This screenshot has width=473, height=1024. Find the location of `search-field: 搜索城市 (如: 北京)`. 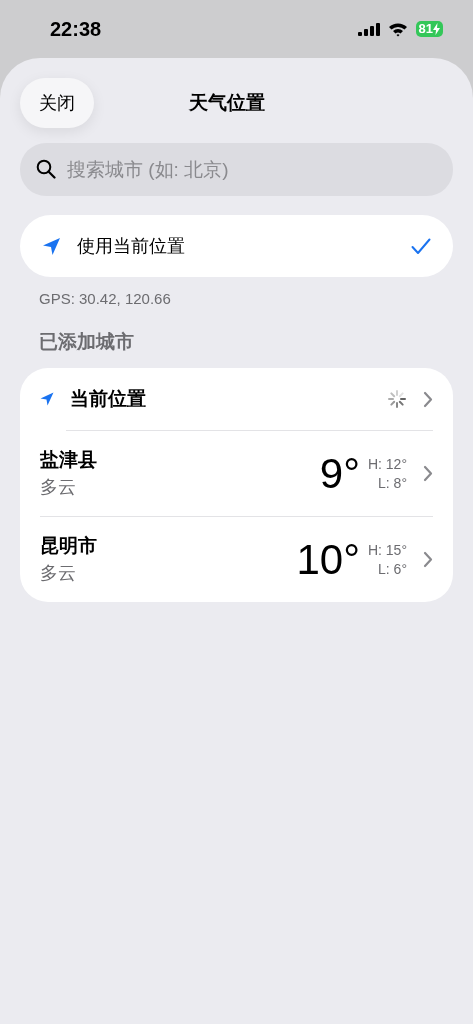

search-field: 搜索城市 (如: 北京) is located at coordinates (236, 169).